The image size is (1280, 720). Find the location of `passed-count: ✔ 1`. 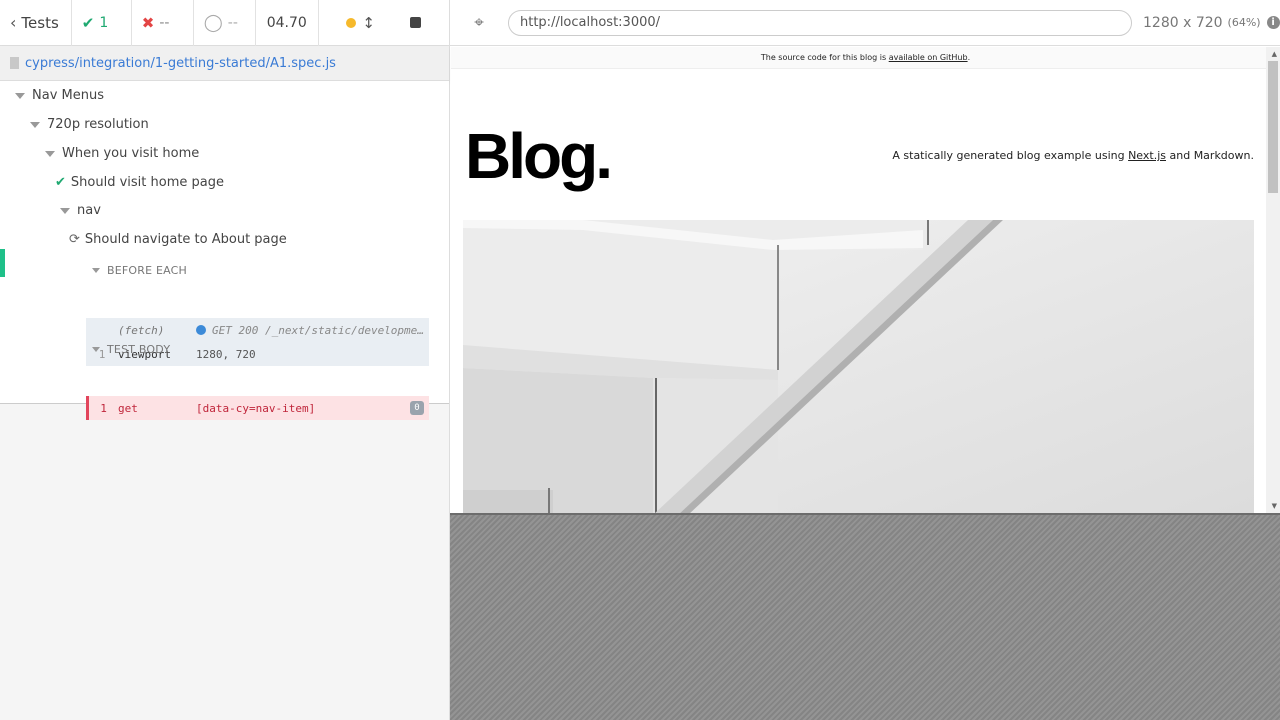

passed-count: ✔ 1 is located at coordinates (102, 23).